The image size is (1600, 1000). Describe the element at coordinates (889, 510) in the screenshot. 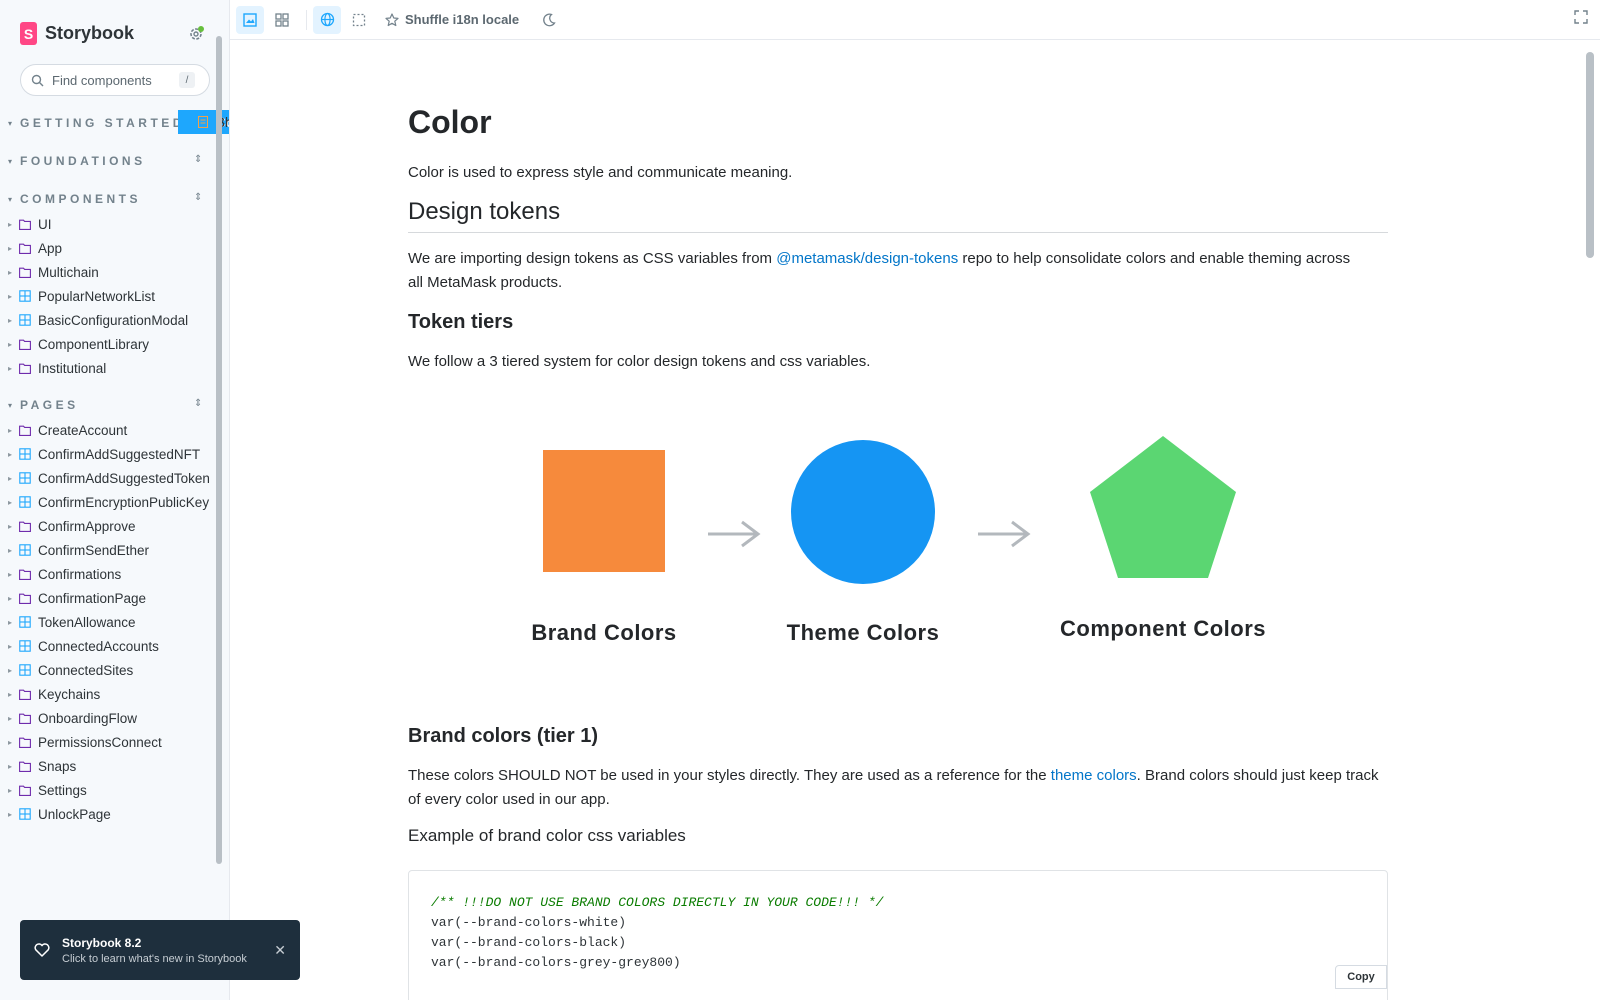

I see `tiers-shapes` at that location.